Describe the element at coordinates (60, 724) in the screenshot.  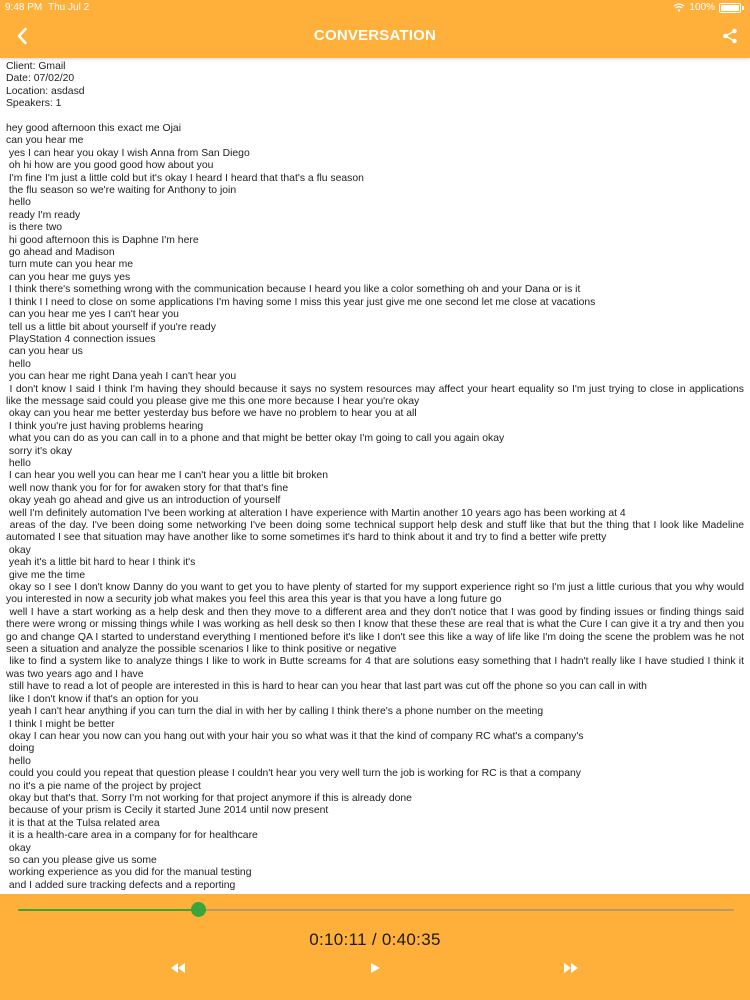
I see `transcript-line: I think I might be better` at that location.